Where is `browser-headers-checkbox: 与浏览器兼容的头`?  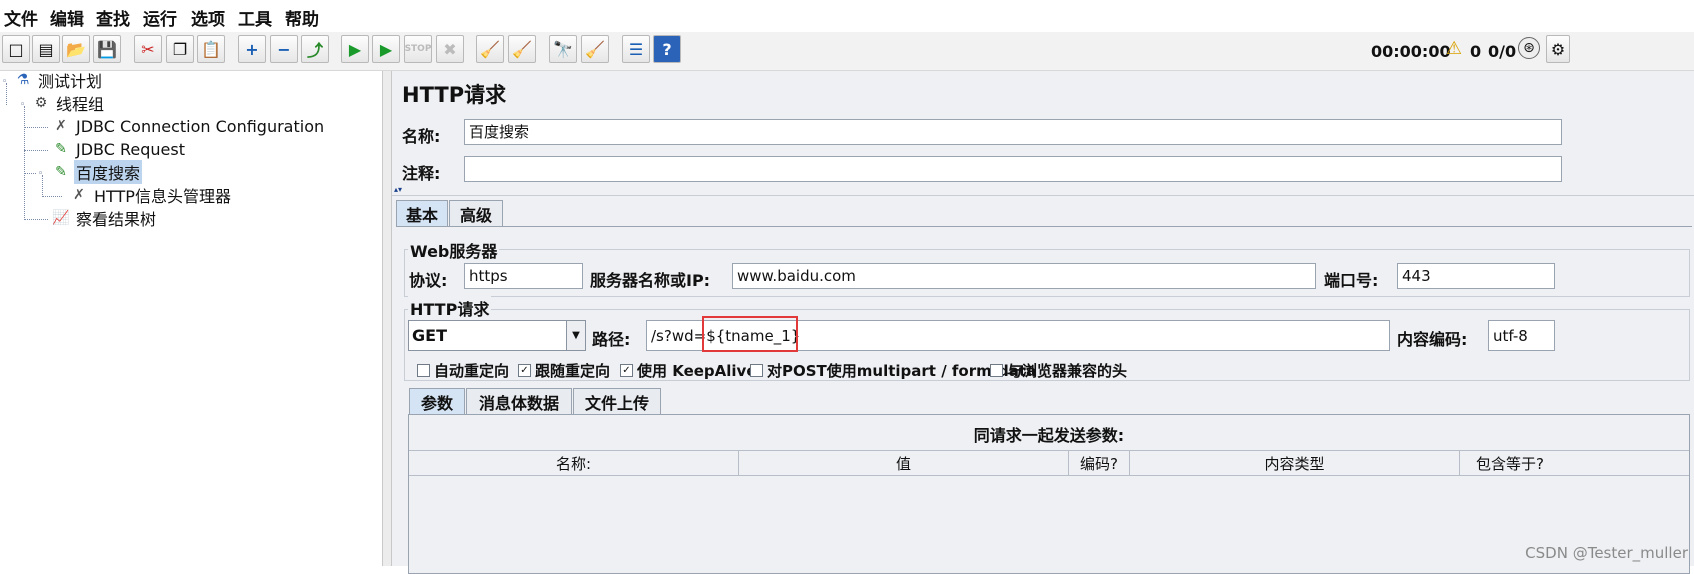 browser-headers-checkbox: 与浏览器兼容的头 is located at coordinates (1058, 370).